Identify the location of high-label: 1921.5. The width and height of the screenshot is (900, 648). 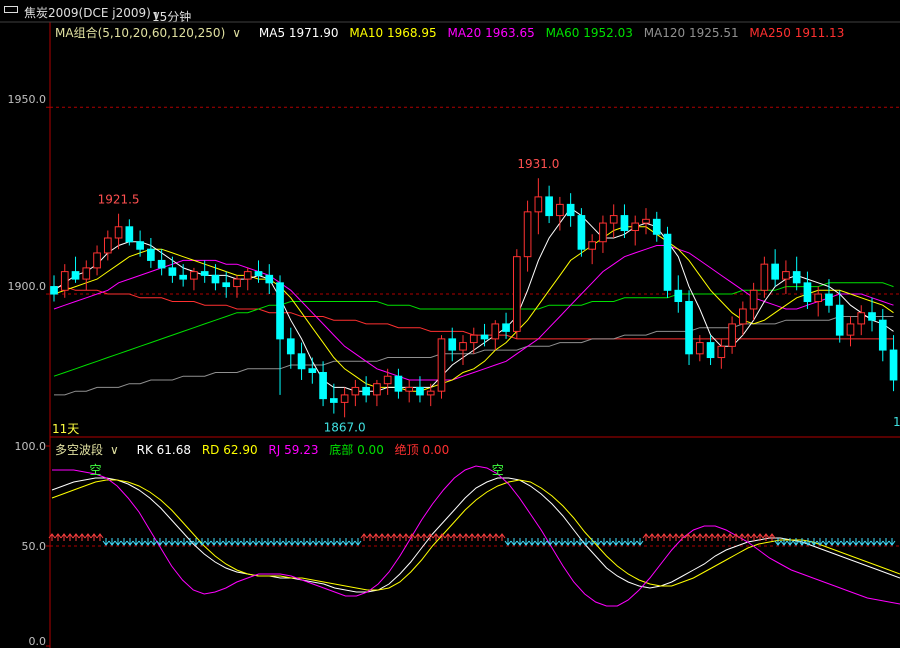
(119, 200).